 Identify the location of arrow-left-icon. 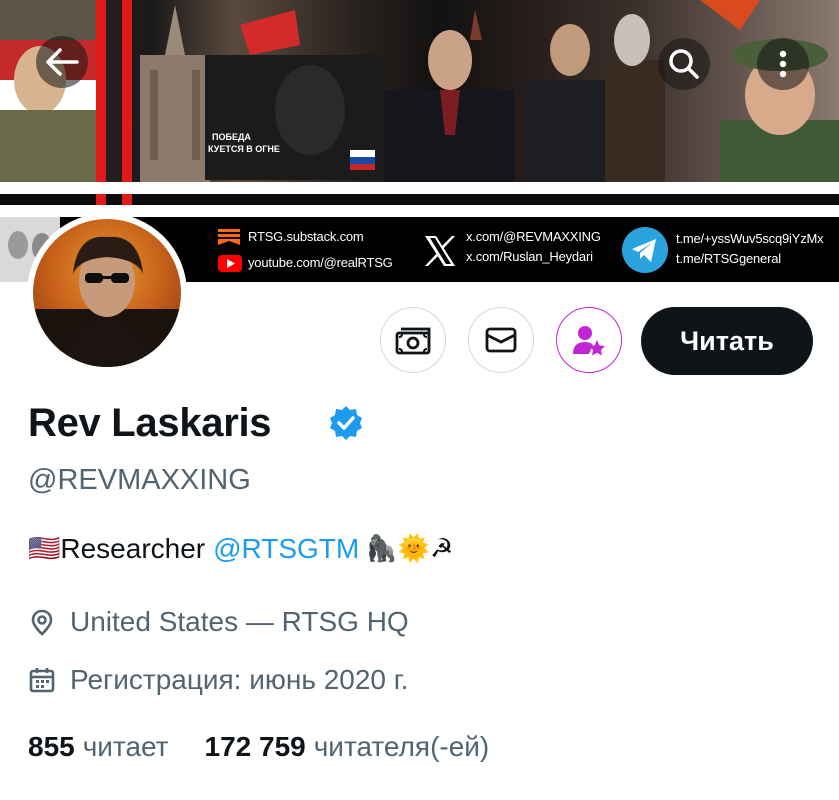
(62, 62).